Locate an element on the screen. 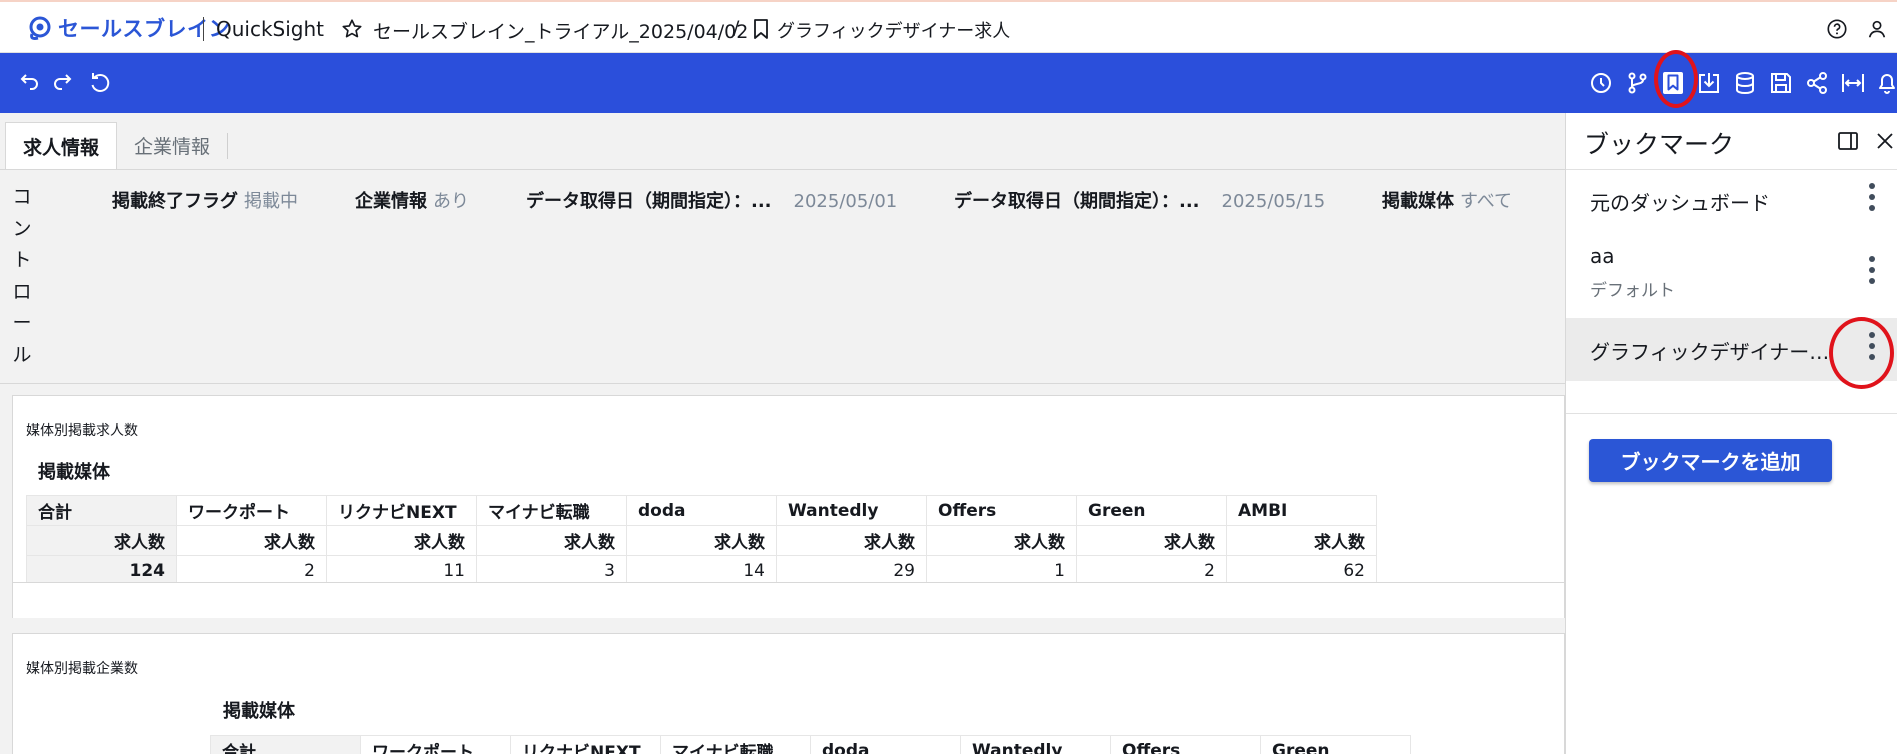 Image resolution: width=1897 pixels, height=754 pixels. visual-title: 媒体別掲載企業数 is located at coordinates (82, 669).